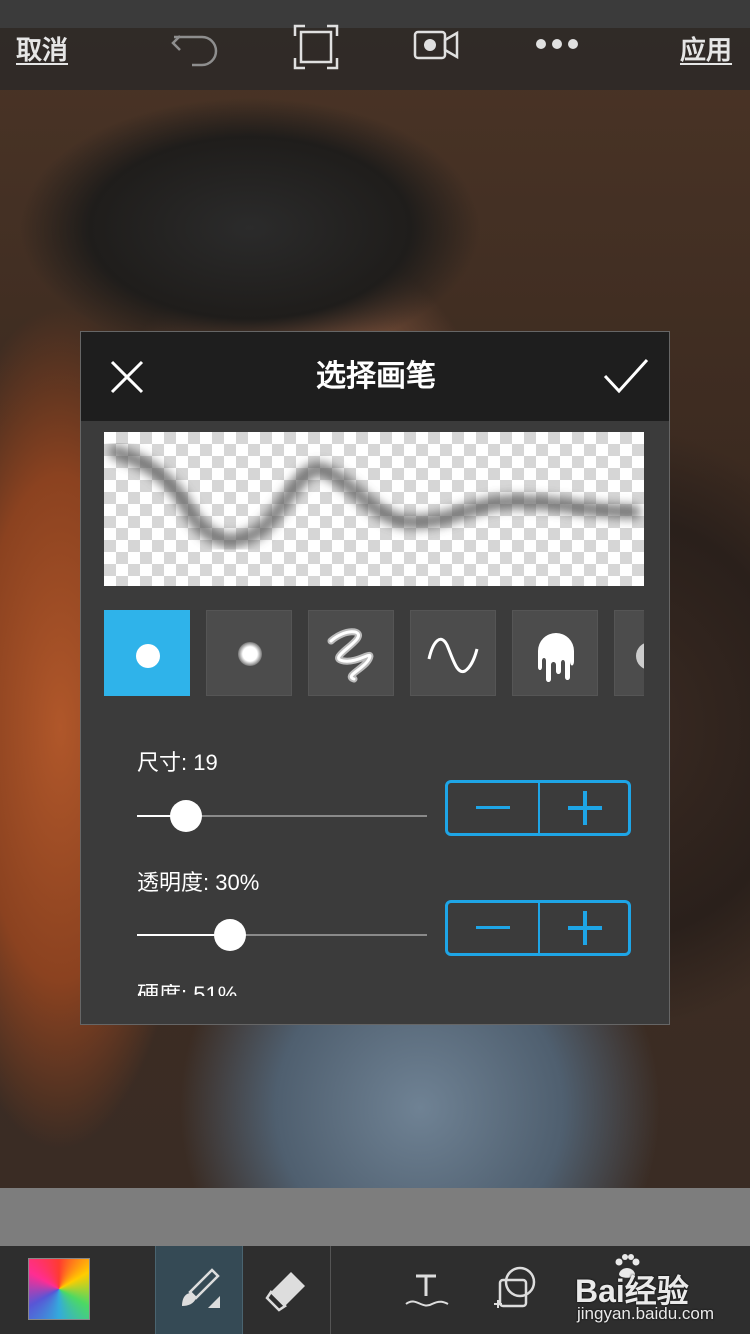 This screenshot has height=1334, width=750. I want to click on brush-list, so click(374, 654).